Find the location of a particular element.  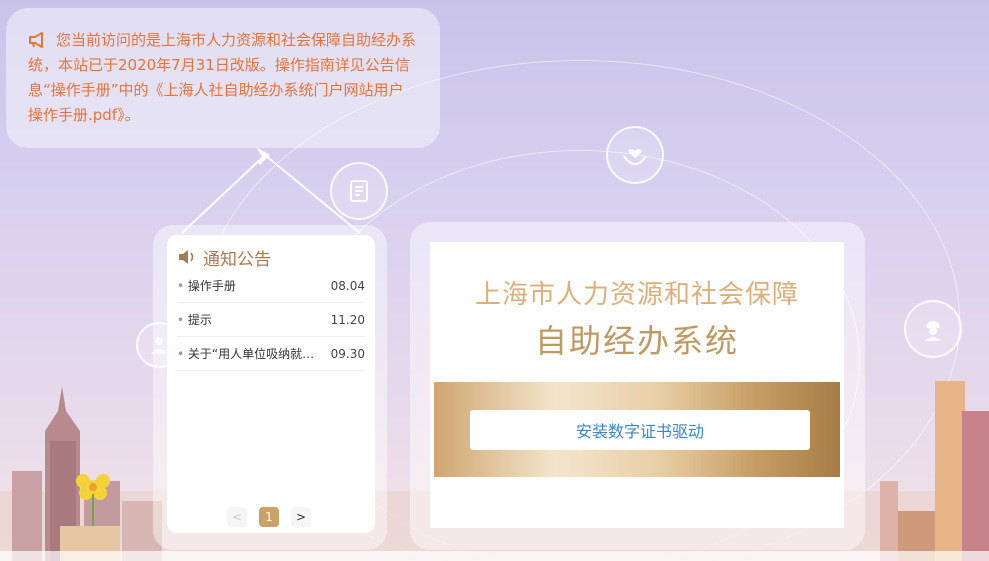

announcement-item: 操作手册 08.04 is located at coordinates (271, 286).